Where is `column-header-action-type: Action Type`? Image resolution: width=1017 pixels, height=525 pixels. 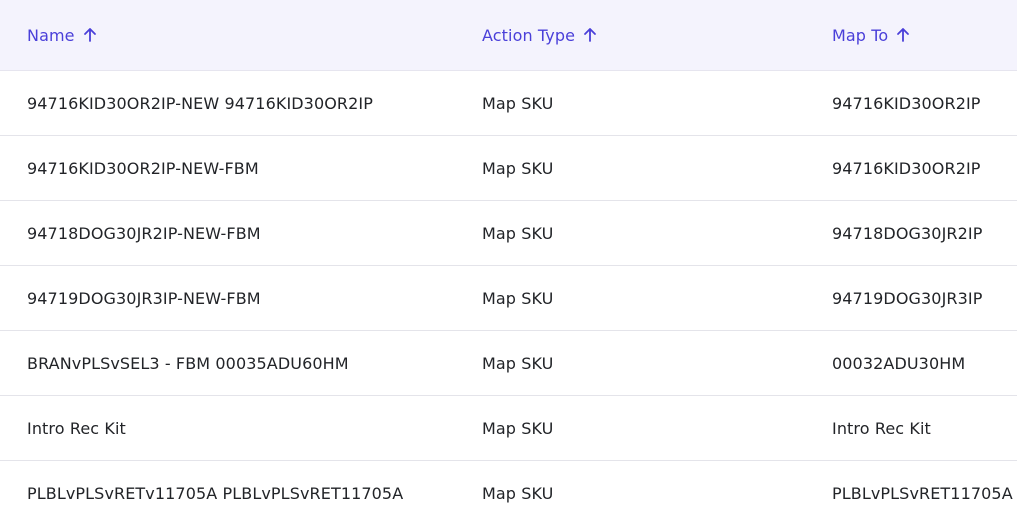 column-header-action-type: Action Type is located at coordinates (539, 35).